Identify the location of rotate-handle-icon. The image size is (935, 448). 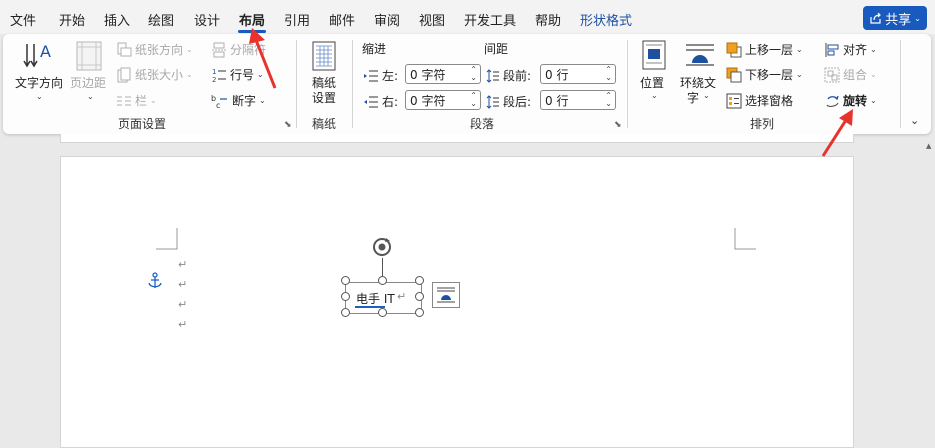
(382, 247).